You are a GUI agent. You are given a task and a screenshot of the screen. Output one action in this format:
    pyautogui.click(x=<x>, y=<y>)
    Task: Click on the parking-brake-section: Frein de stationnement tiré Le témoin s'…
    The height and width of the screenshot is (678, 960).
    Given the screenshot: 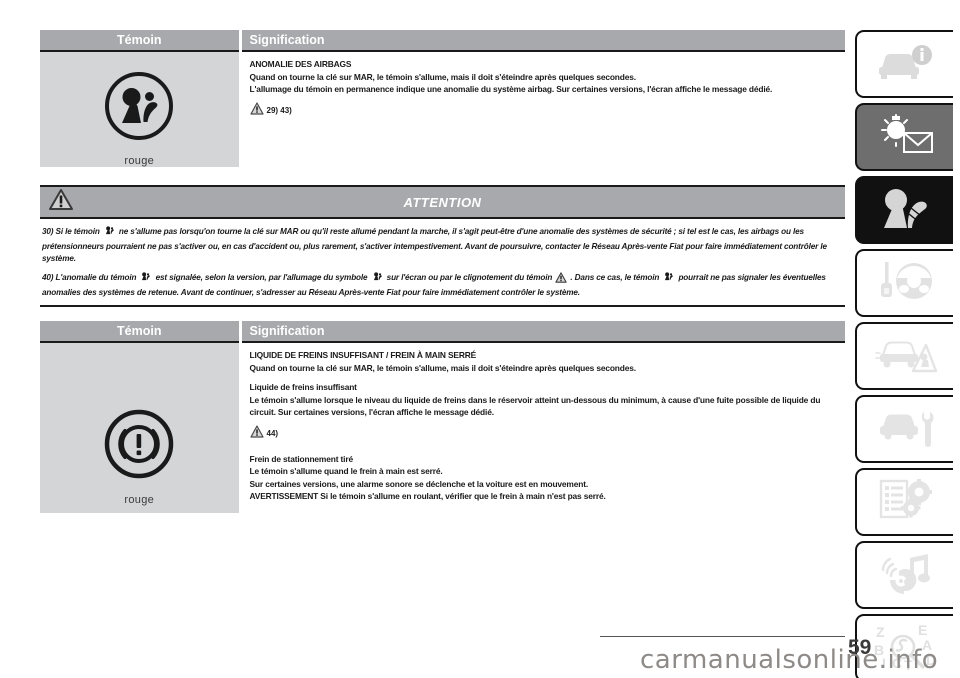 What is the action you would take?
    pyautogui.click(x=546, y=478)
    